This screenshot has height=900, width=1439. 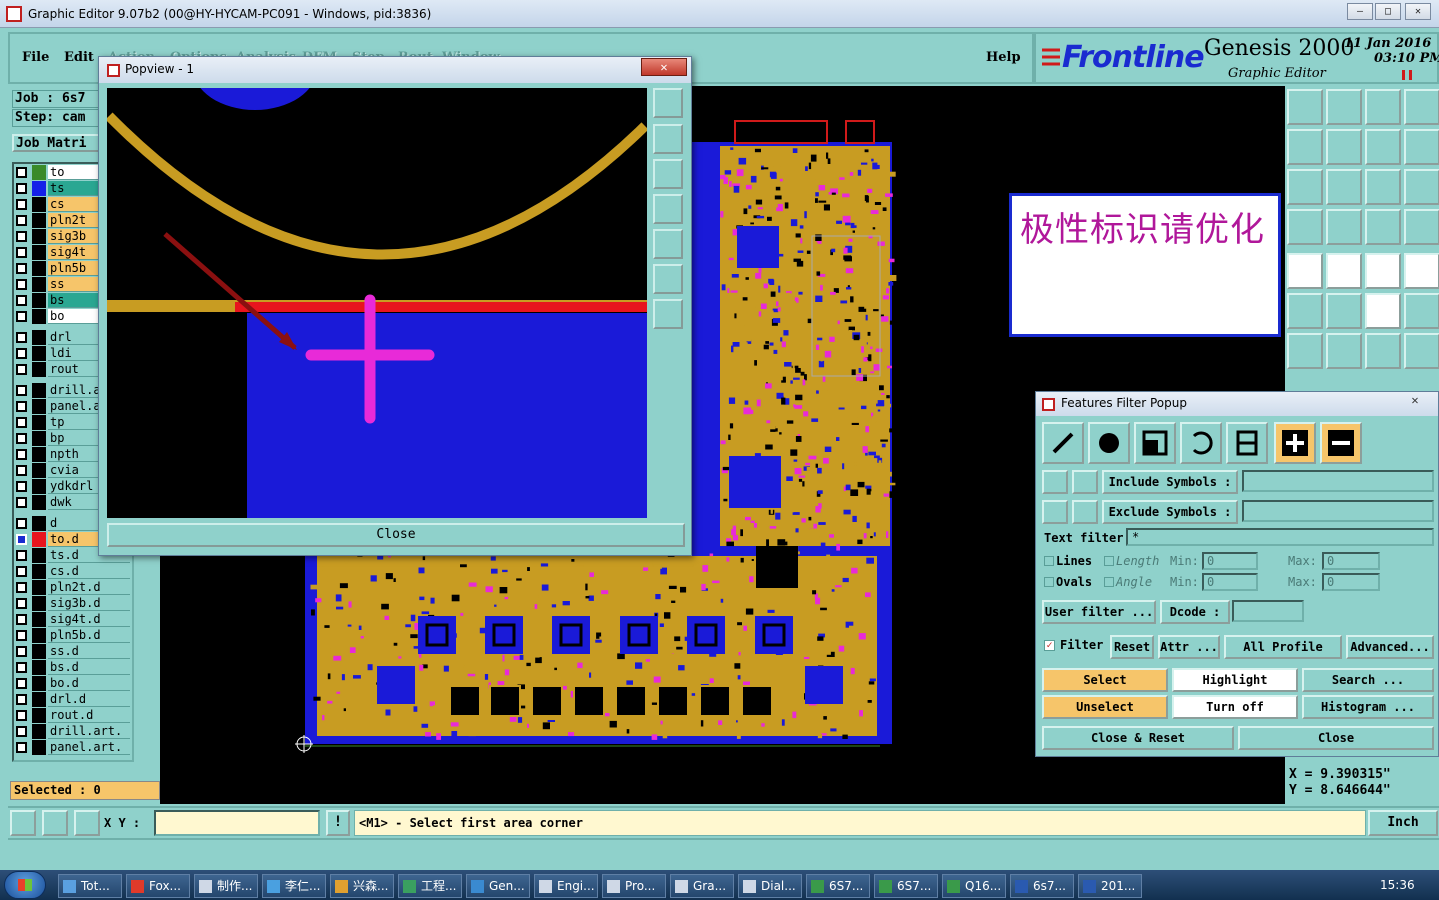 I want to click on filter-close-x: ✕, so click(x=1415, y=401).